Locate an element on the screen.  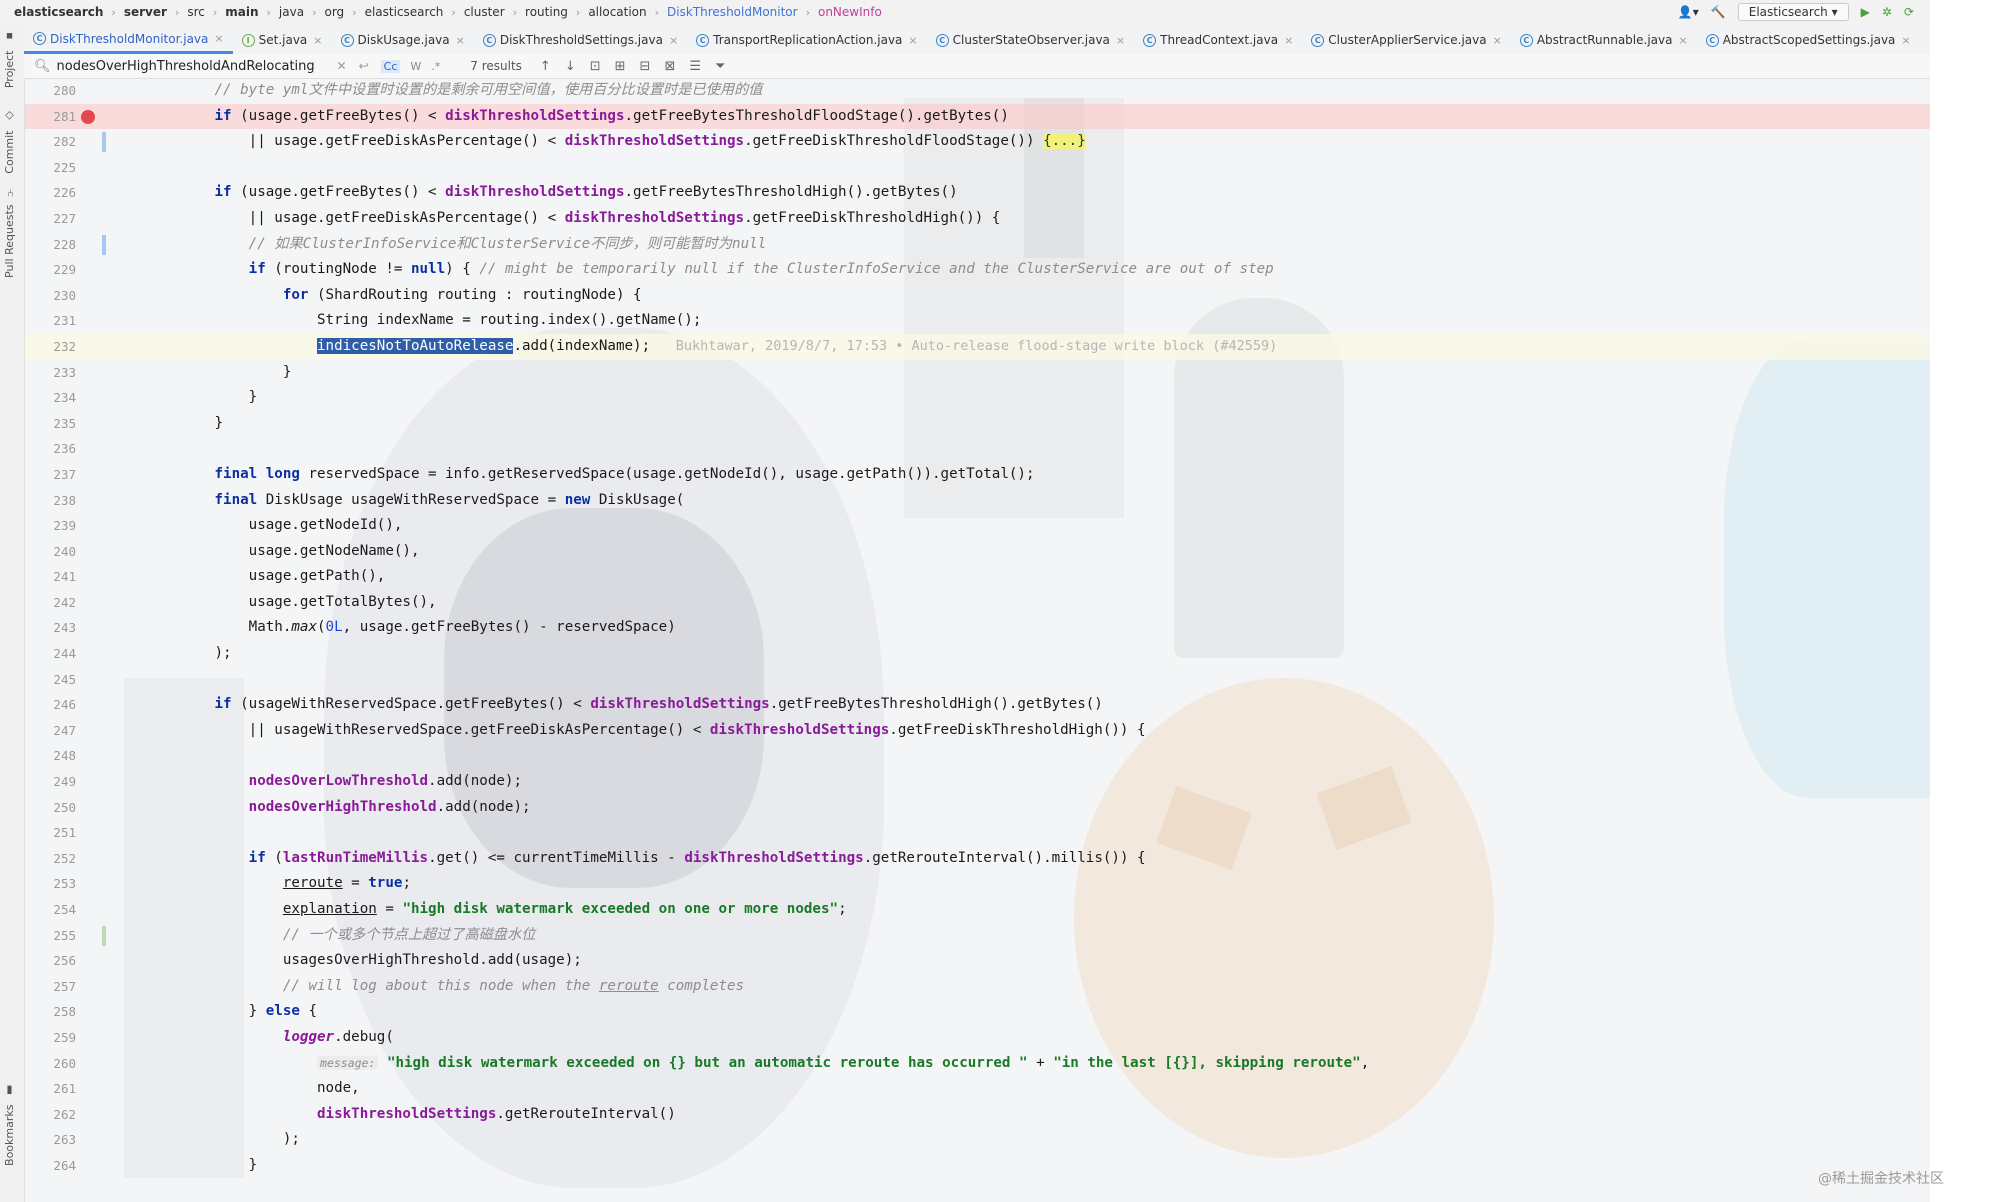
whole-word-toggle: W is located at coordinates (415, 66).